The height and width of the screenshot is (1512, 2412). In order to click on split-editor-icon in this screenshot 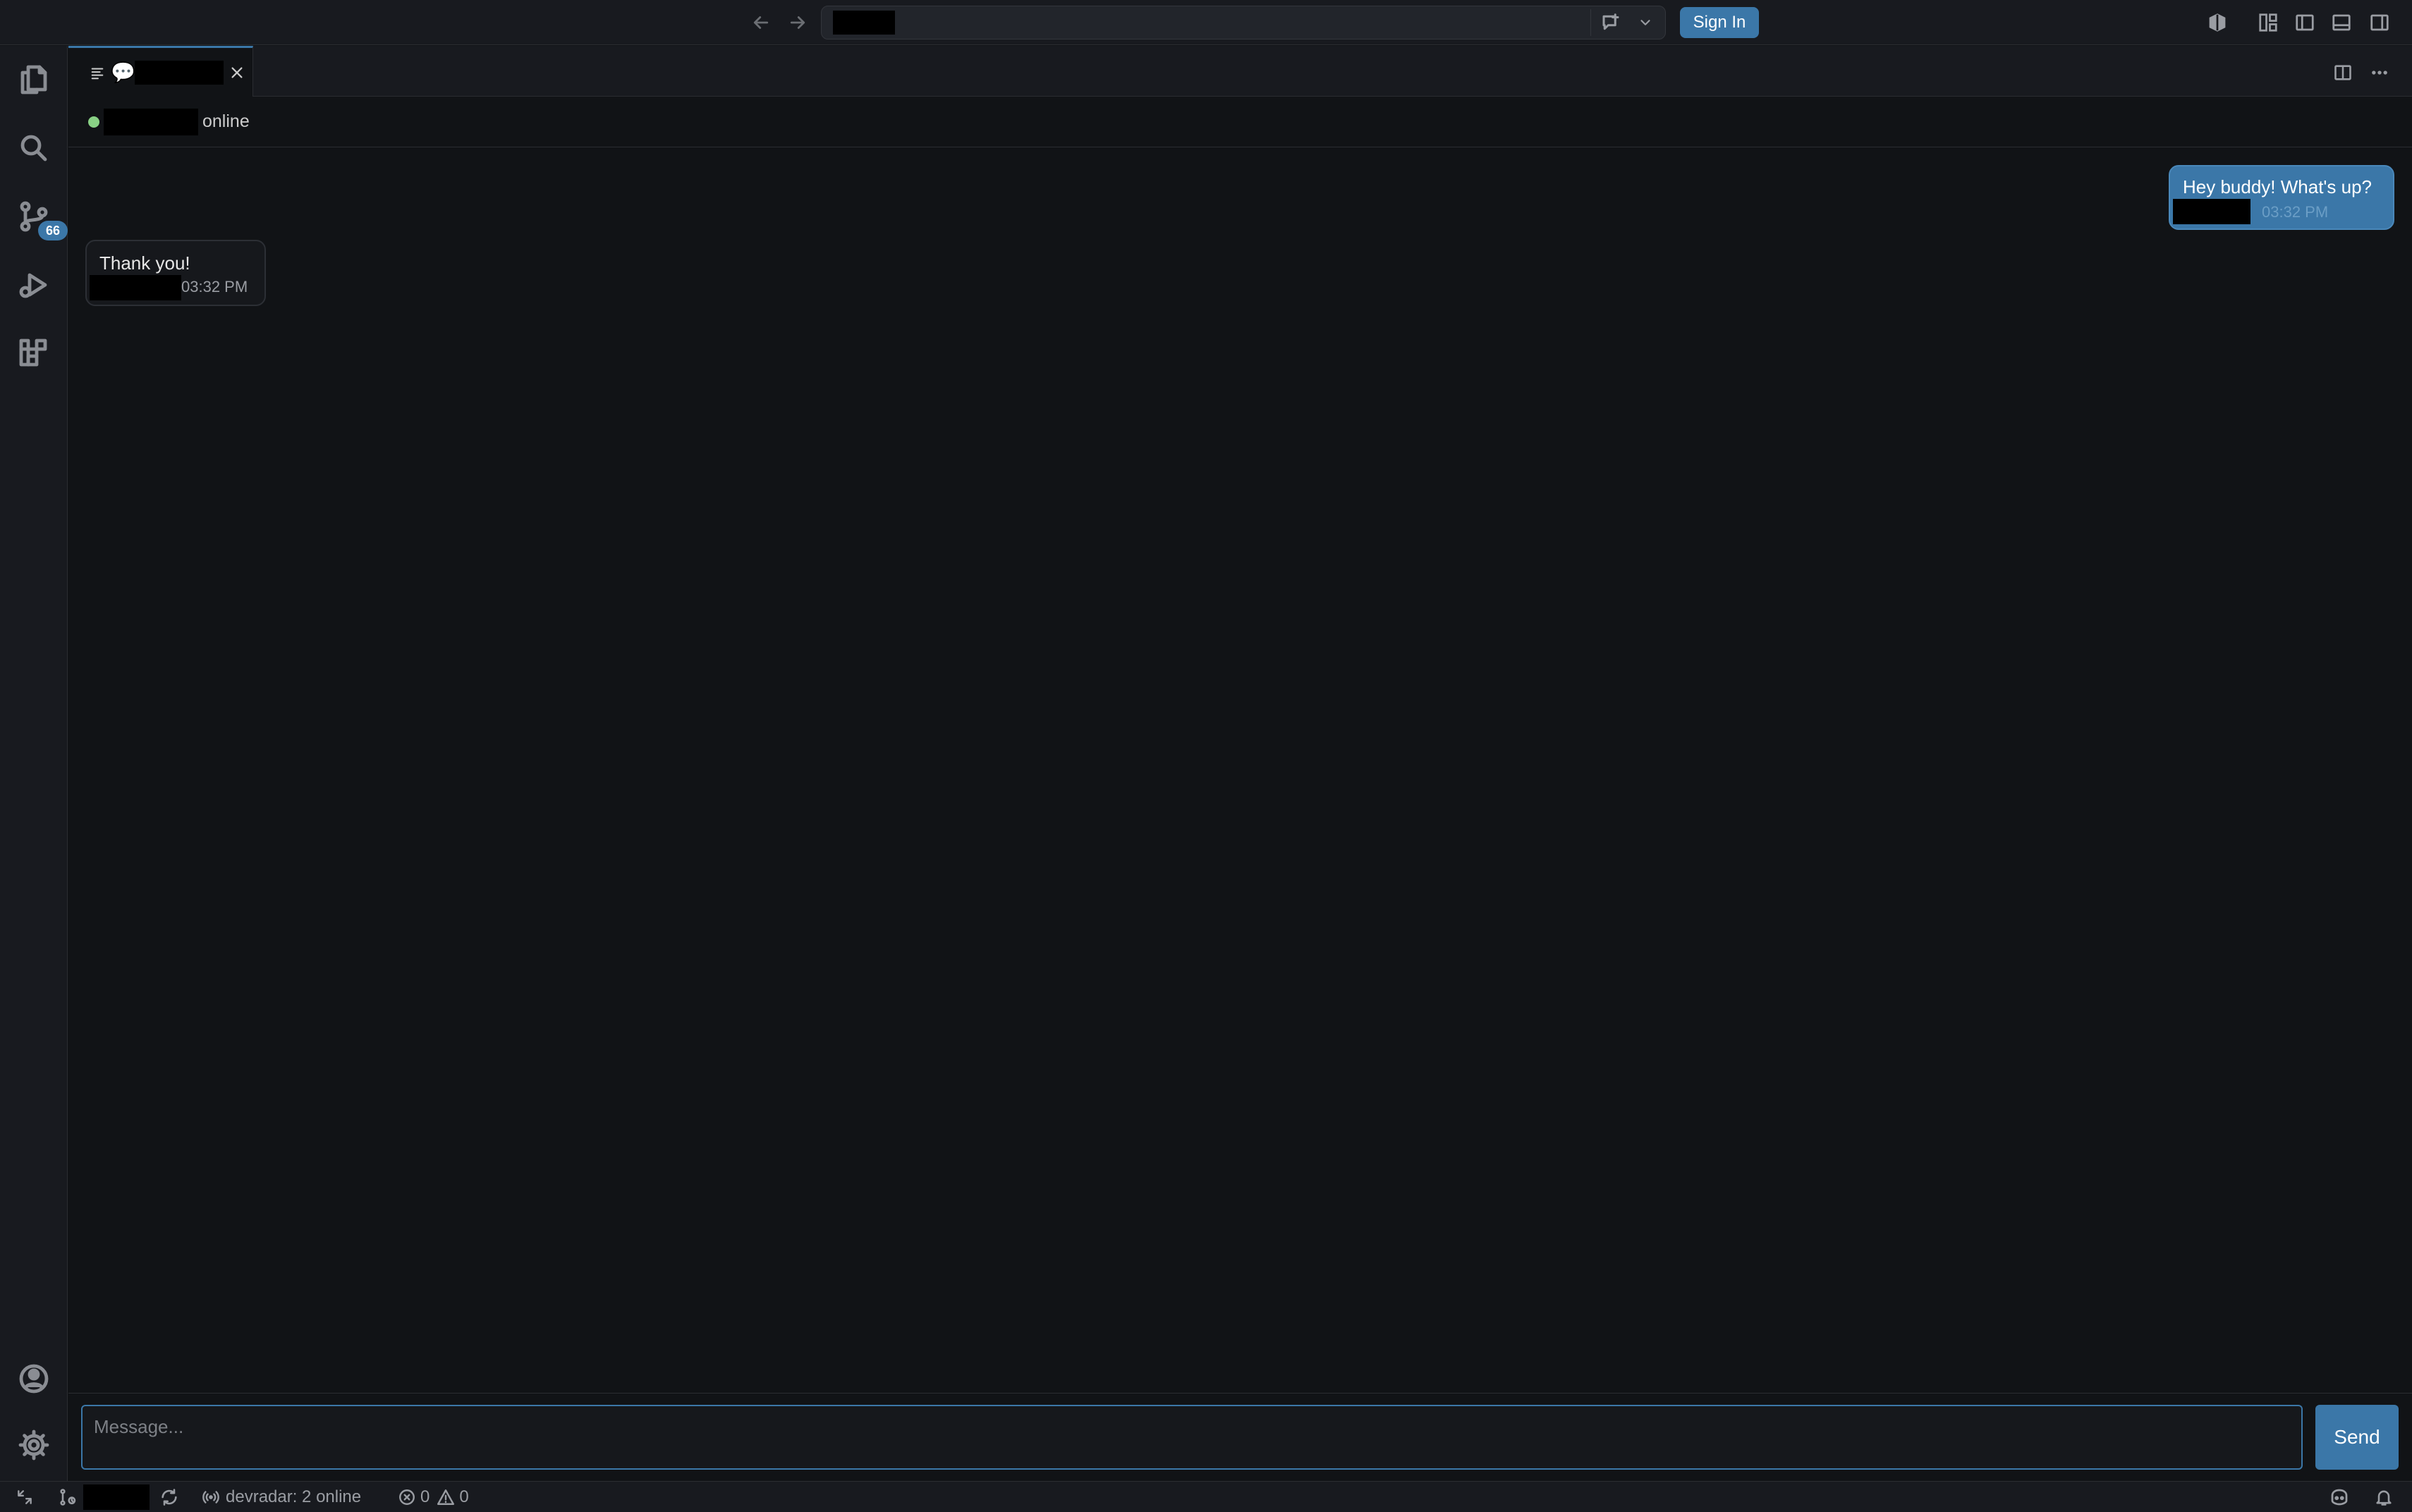, I will do `click(2343, 73)`.